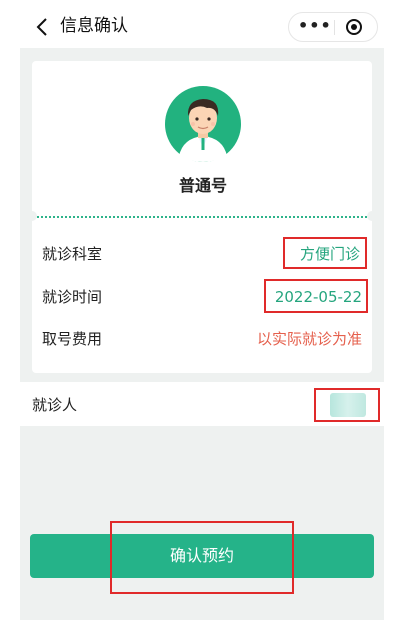 This screenshot has width=406, height=632. What do you see at coordinates (309, 339) in the screenshot?
I see `fee-value: 以实际就诊为准` at bounding box center [309, 339].